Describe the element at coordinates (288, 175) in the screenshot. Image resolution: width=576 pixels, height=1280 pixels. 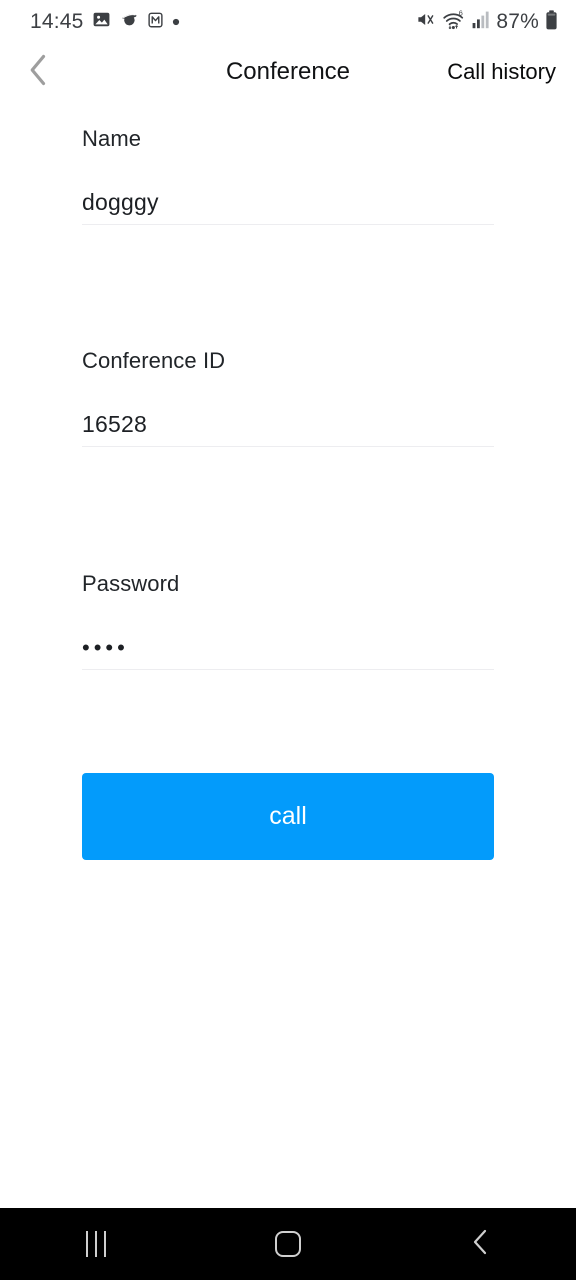
I see `field-name: Name dogggy` at that location.